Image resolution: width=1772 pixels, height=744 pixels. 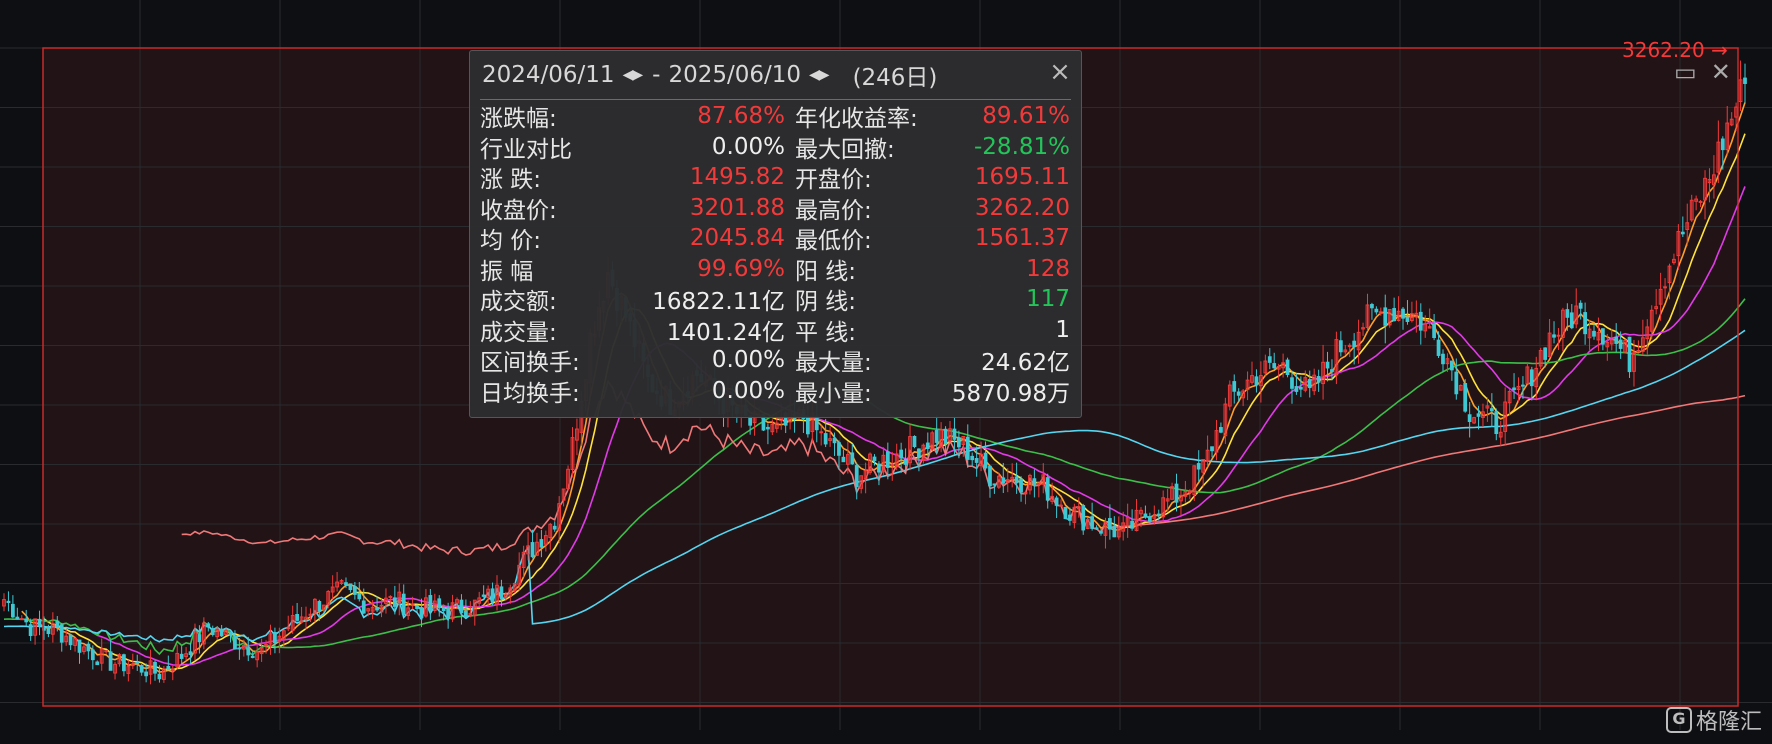 What do you see at coordinates (1060, 72) in the screenshot?
I see `close-icon: ×` at bounding box center [1060, 72].